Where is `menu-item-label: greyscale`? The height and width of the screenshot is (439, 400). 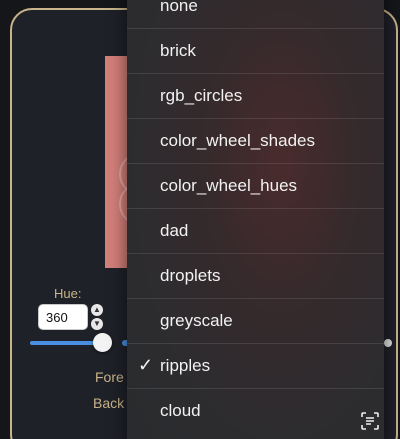
menu-item-label: greyscale is located at coordinates (196, 320).